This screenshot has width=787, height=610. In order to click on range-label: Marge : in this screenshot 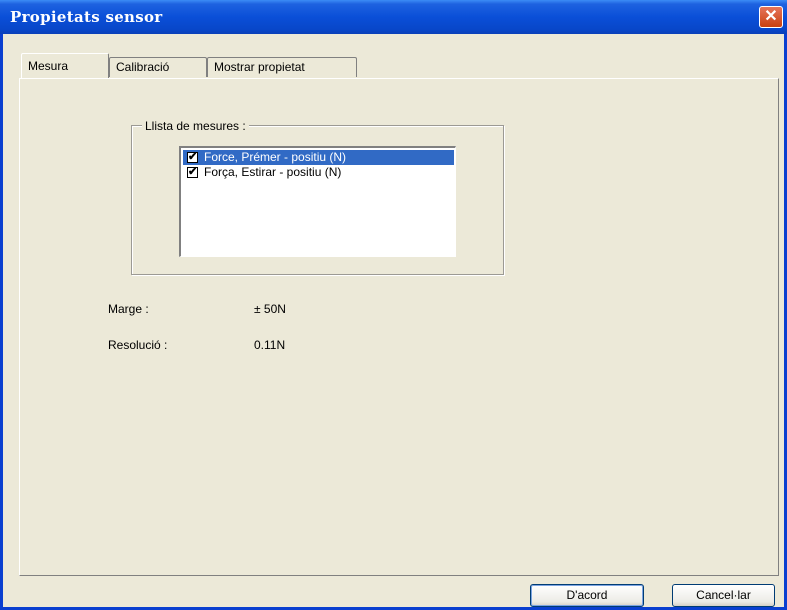, I will do `click(128, 309)`.